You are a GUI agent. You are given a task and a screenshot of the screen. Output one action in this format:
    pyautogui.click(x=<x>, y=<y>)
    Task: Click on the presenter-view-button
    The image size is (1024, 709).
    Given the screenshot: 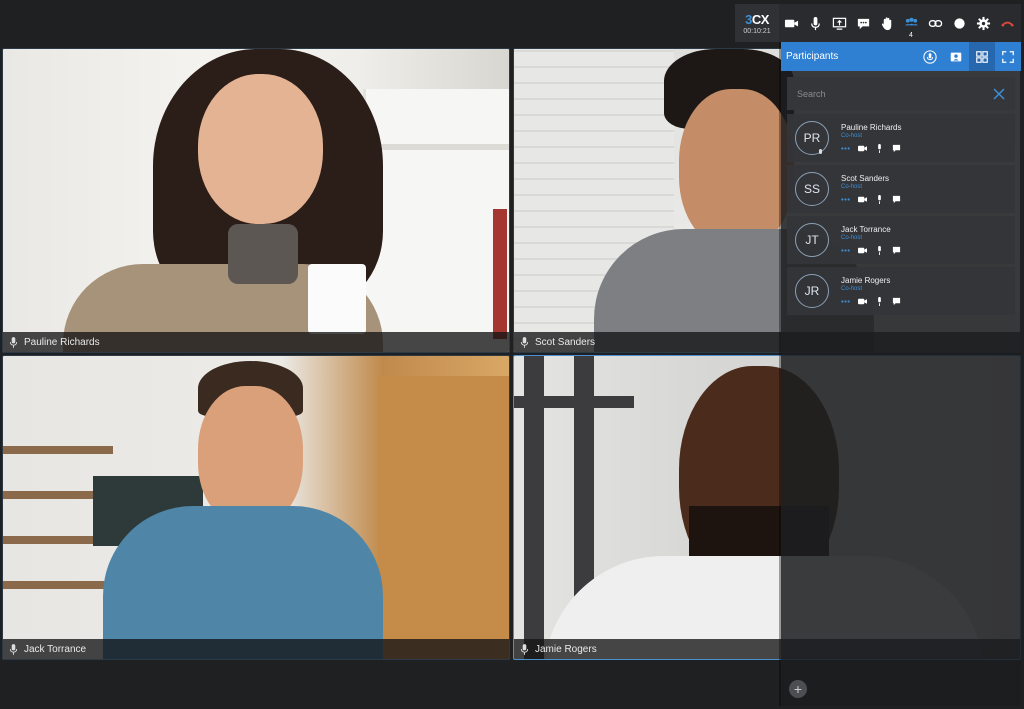 What is the action you would take?
    pyautogui.click(x=956, y=56)
    